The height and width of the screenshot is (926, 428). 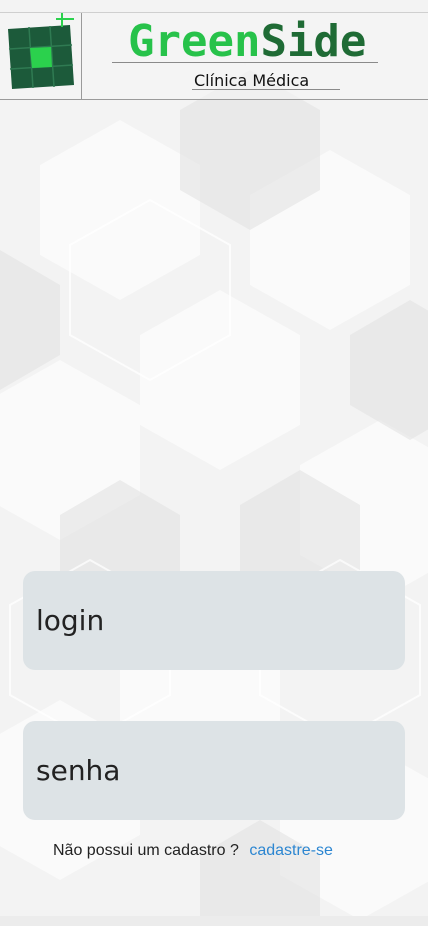 I want to click on brand-name: GreenSide, so click(x=247, y=42).